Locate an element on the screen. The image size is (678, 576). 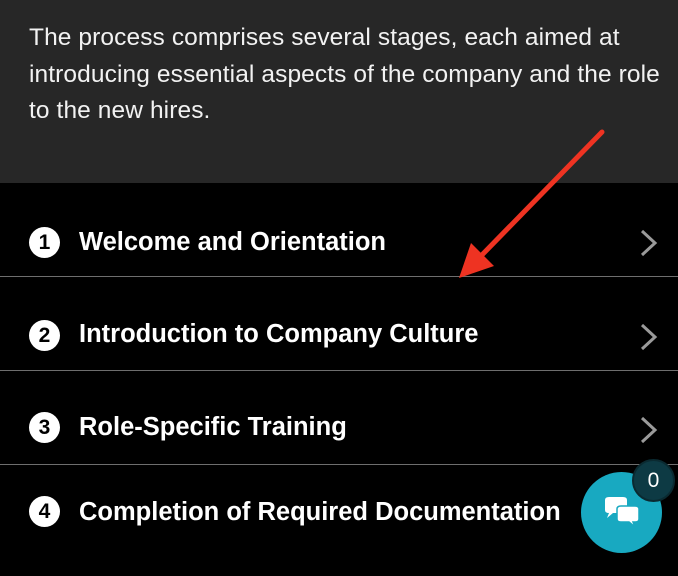
chat-bubbles-icon is located at coordinates (622, 512).